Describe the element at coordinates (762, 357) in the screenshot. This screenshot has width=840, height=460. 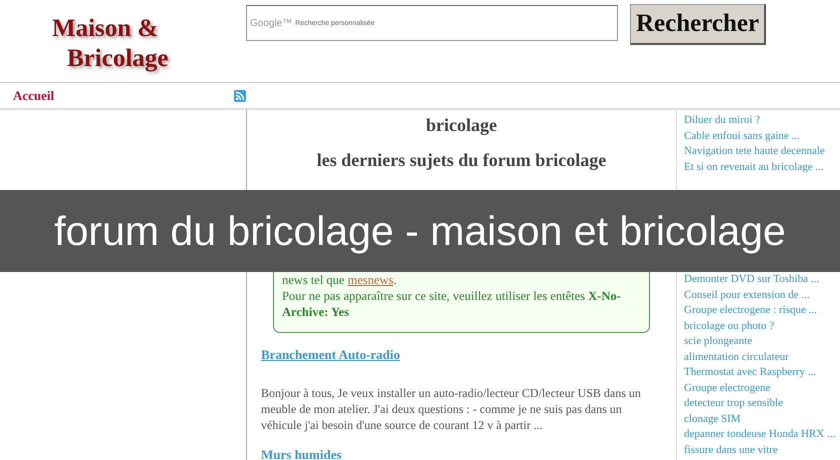
I see `topic-link: alimentation circulateur` at that location.